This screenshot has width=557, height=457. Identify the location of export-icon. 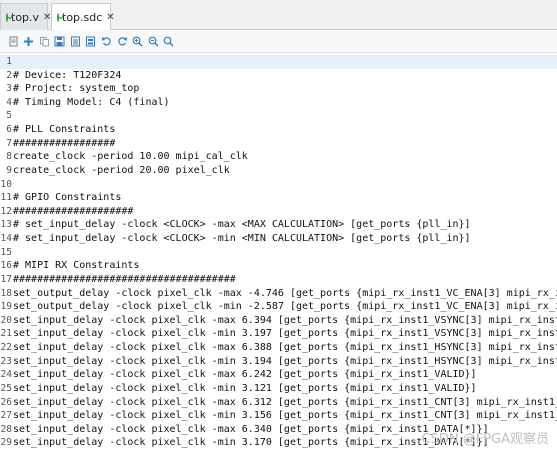
(91, 41).